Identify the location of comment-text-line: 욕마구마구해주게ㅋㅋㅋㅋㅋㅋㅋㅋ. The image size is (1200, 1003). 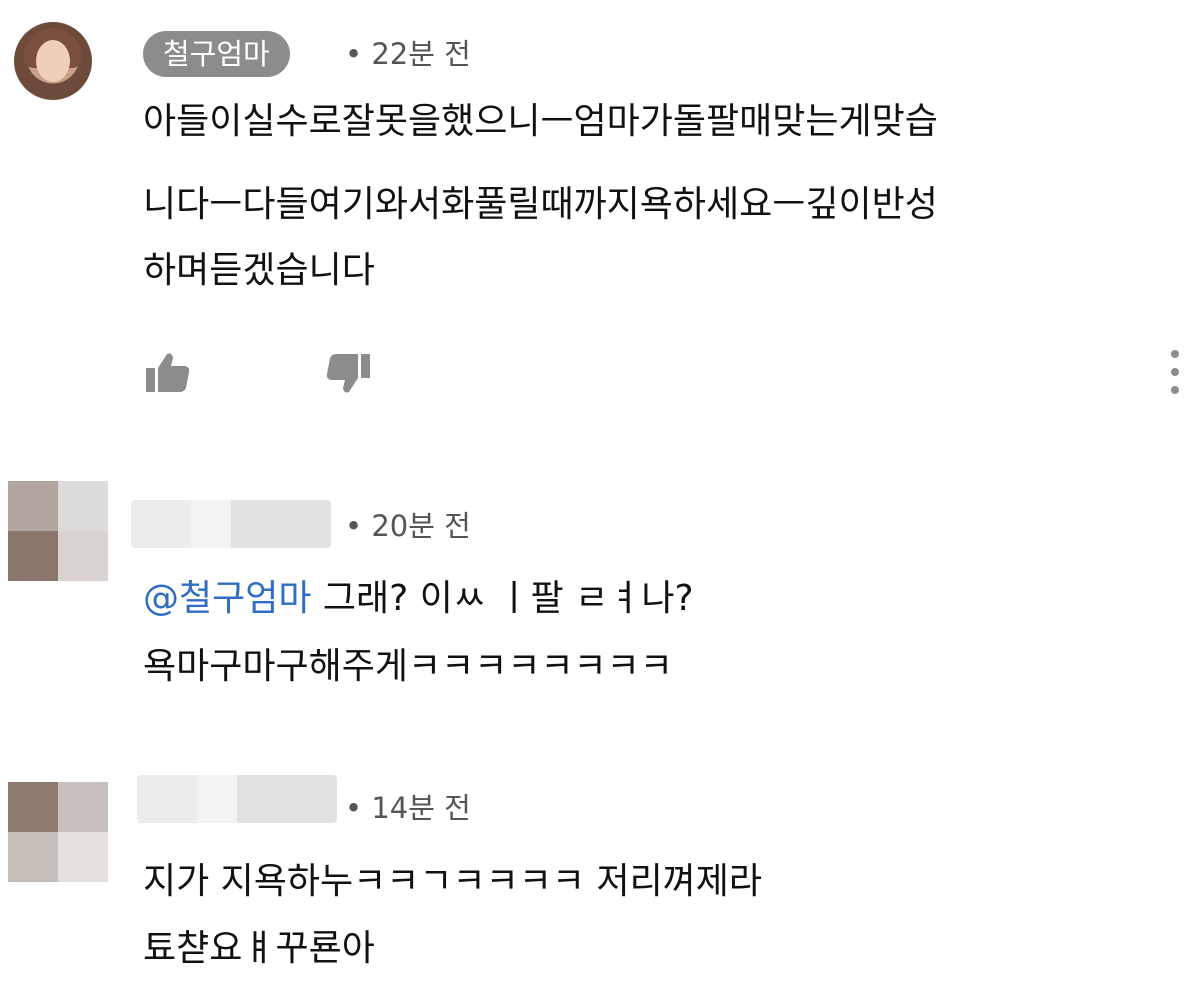
(408, 666).